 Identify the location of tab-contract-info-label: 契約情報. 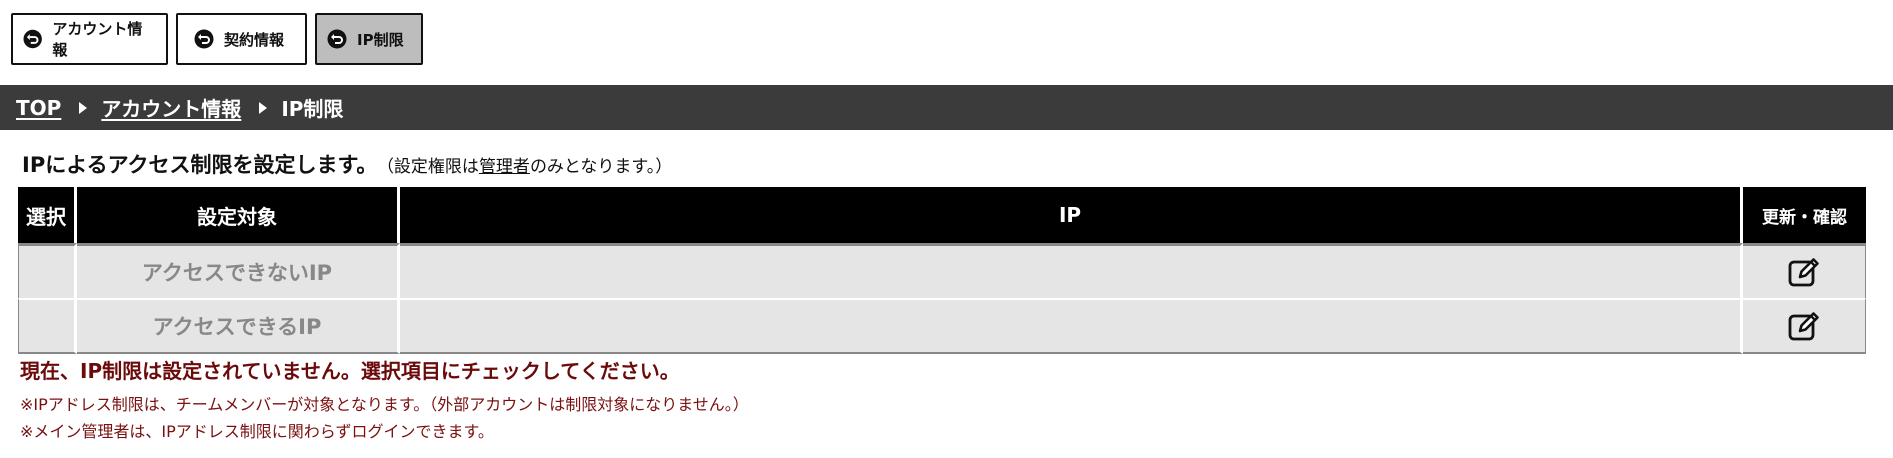
(254, 39).